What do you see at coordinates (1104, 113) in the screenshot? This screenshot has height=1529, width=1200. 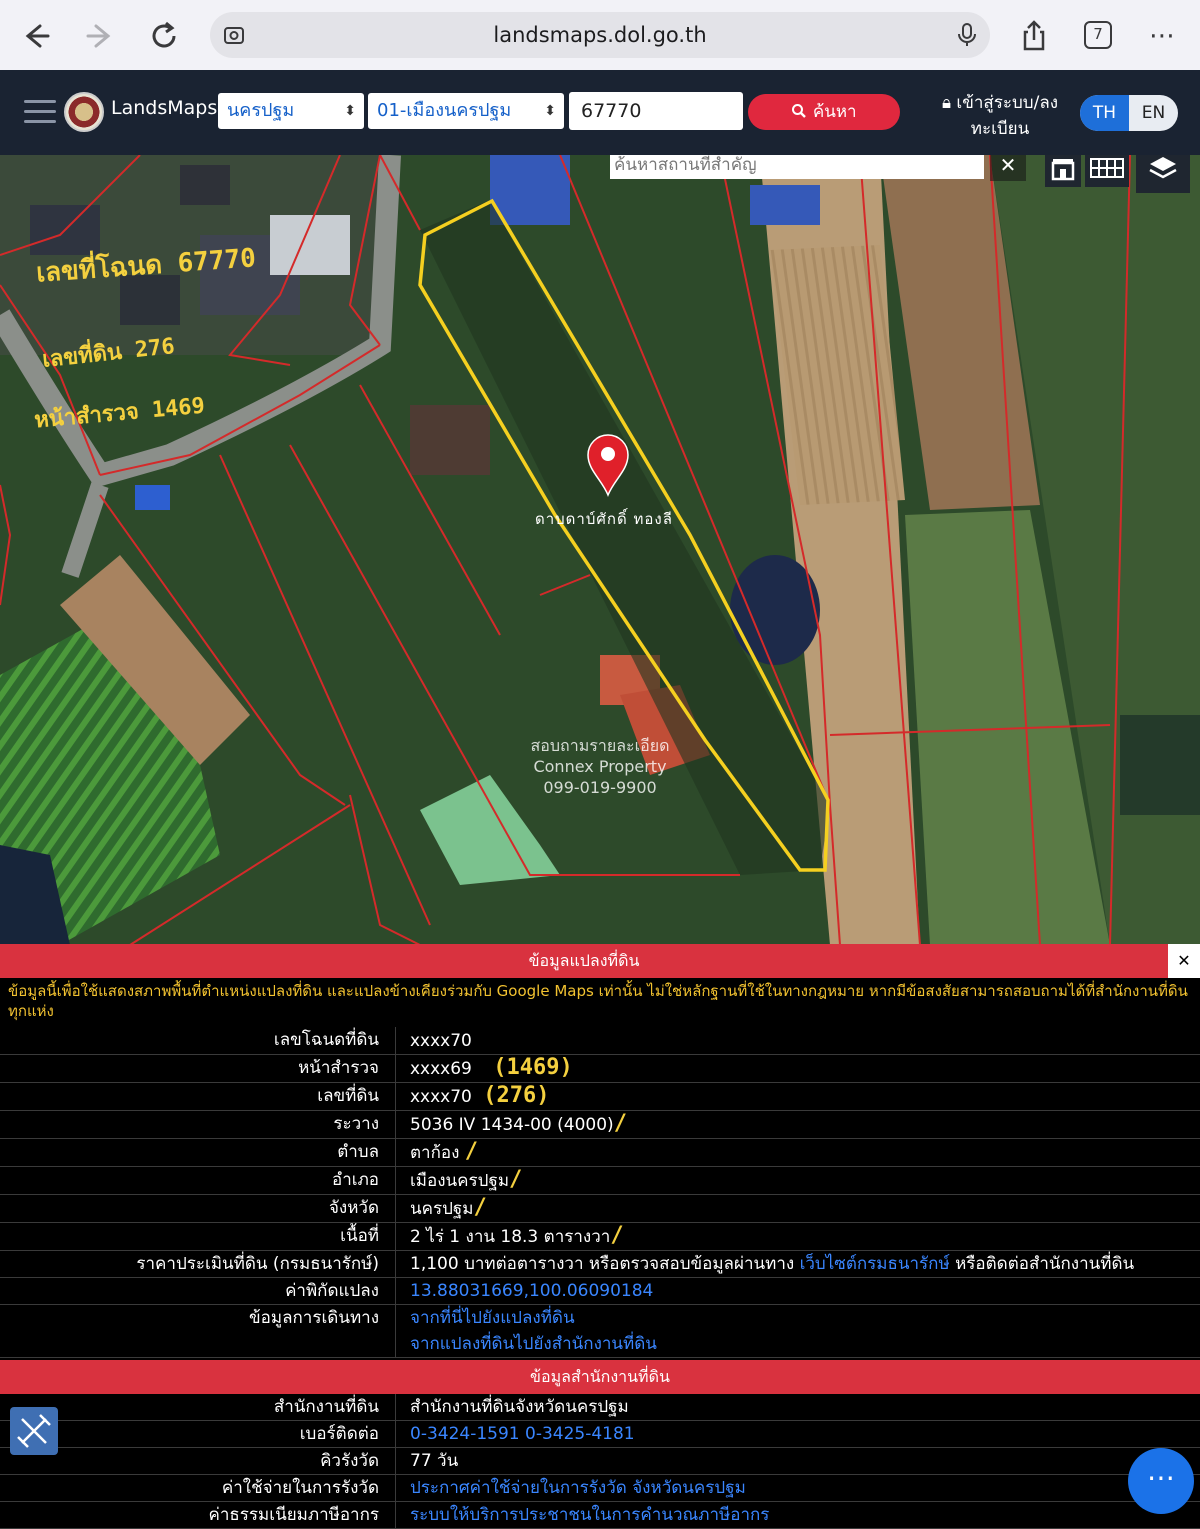 I see `lang-th-button: TH` at bounding box center [1104, 113].